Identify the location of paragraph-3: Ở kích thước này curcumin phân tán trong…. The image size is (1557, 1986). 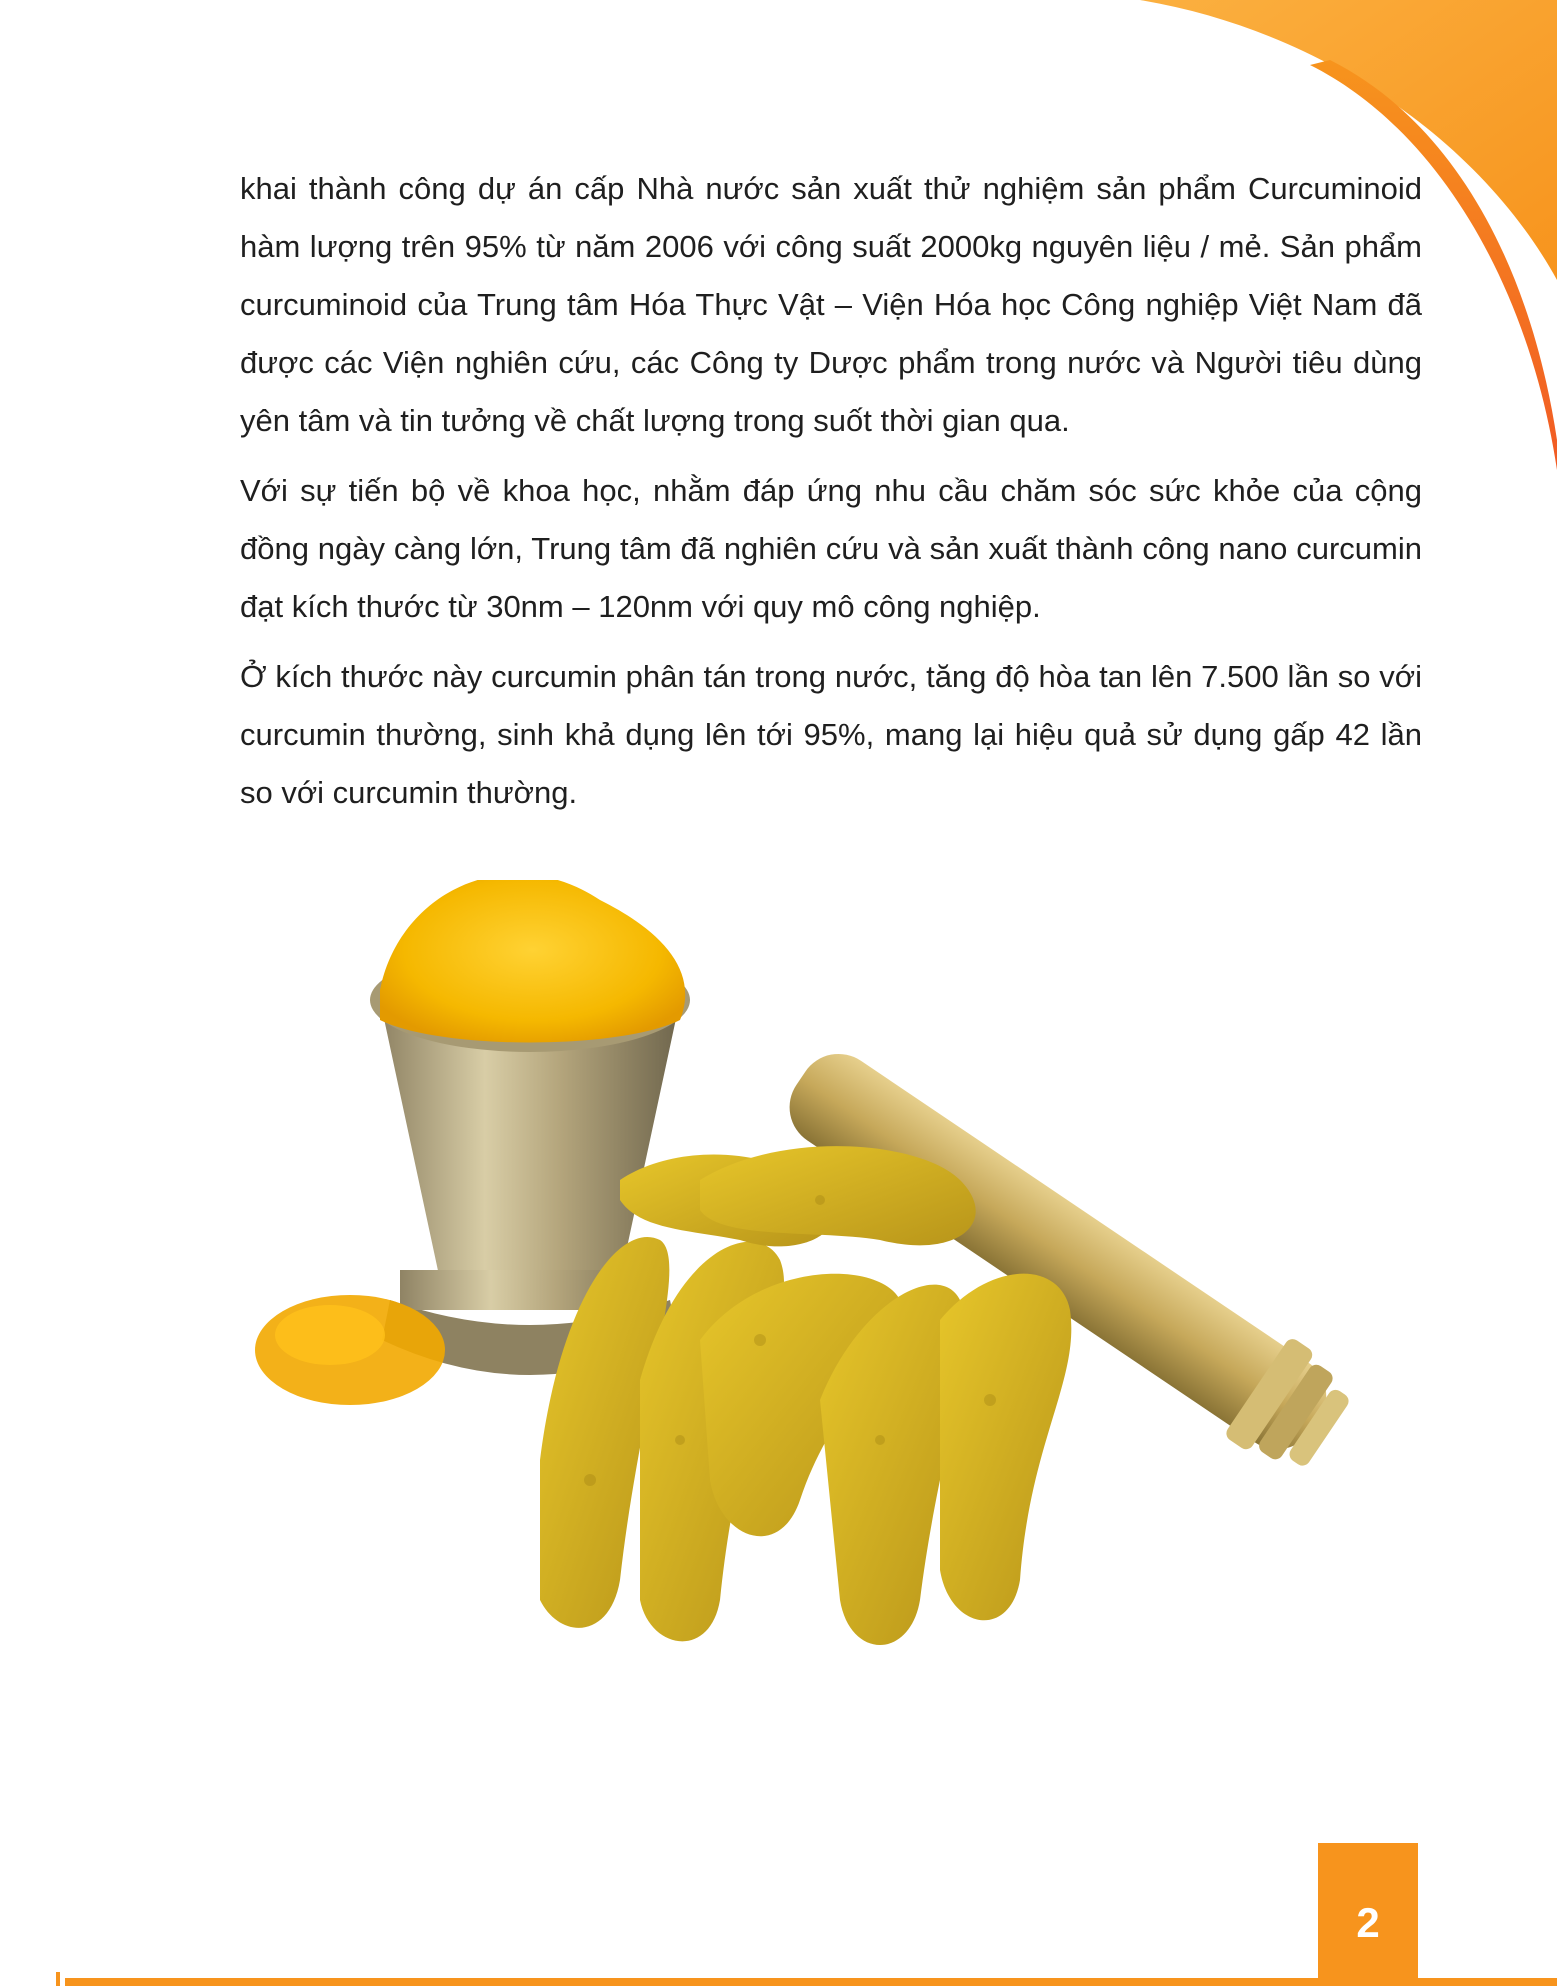
(831, 734).